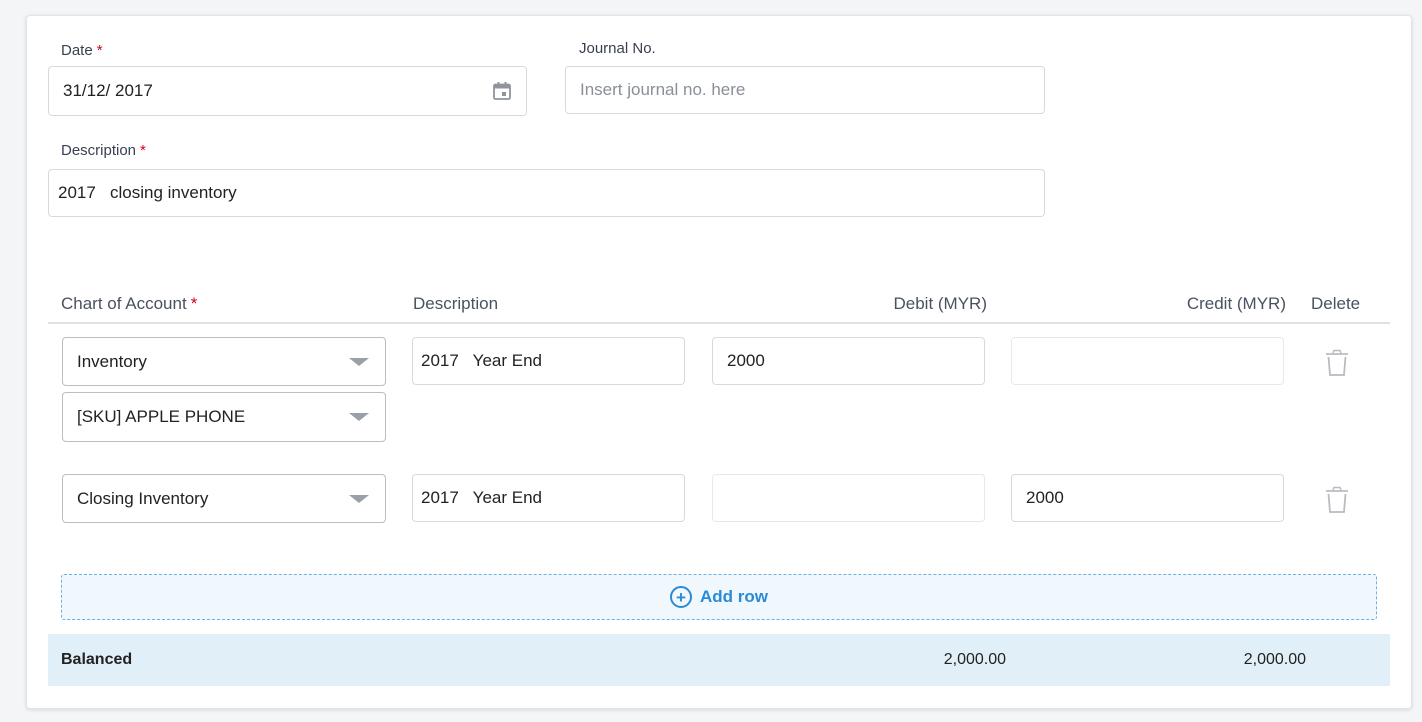  I want to click on account-select-value: Inventory, so click(112, 361).